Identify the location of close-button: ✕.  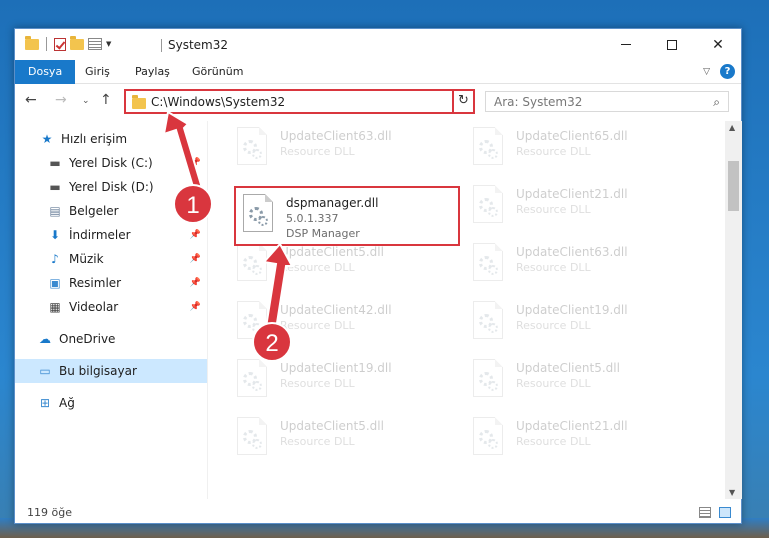
(718, 44).